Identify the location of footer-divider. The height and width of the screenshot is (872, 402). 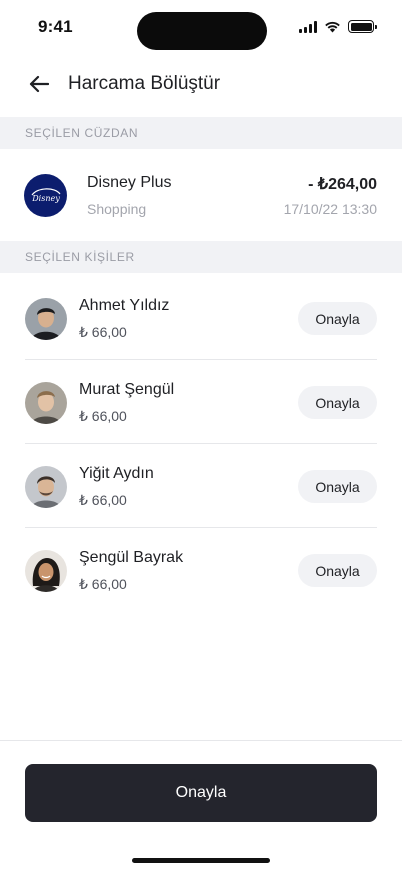
(201, 740).